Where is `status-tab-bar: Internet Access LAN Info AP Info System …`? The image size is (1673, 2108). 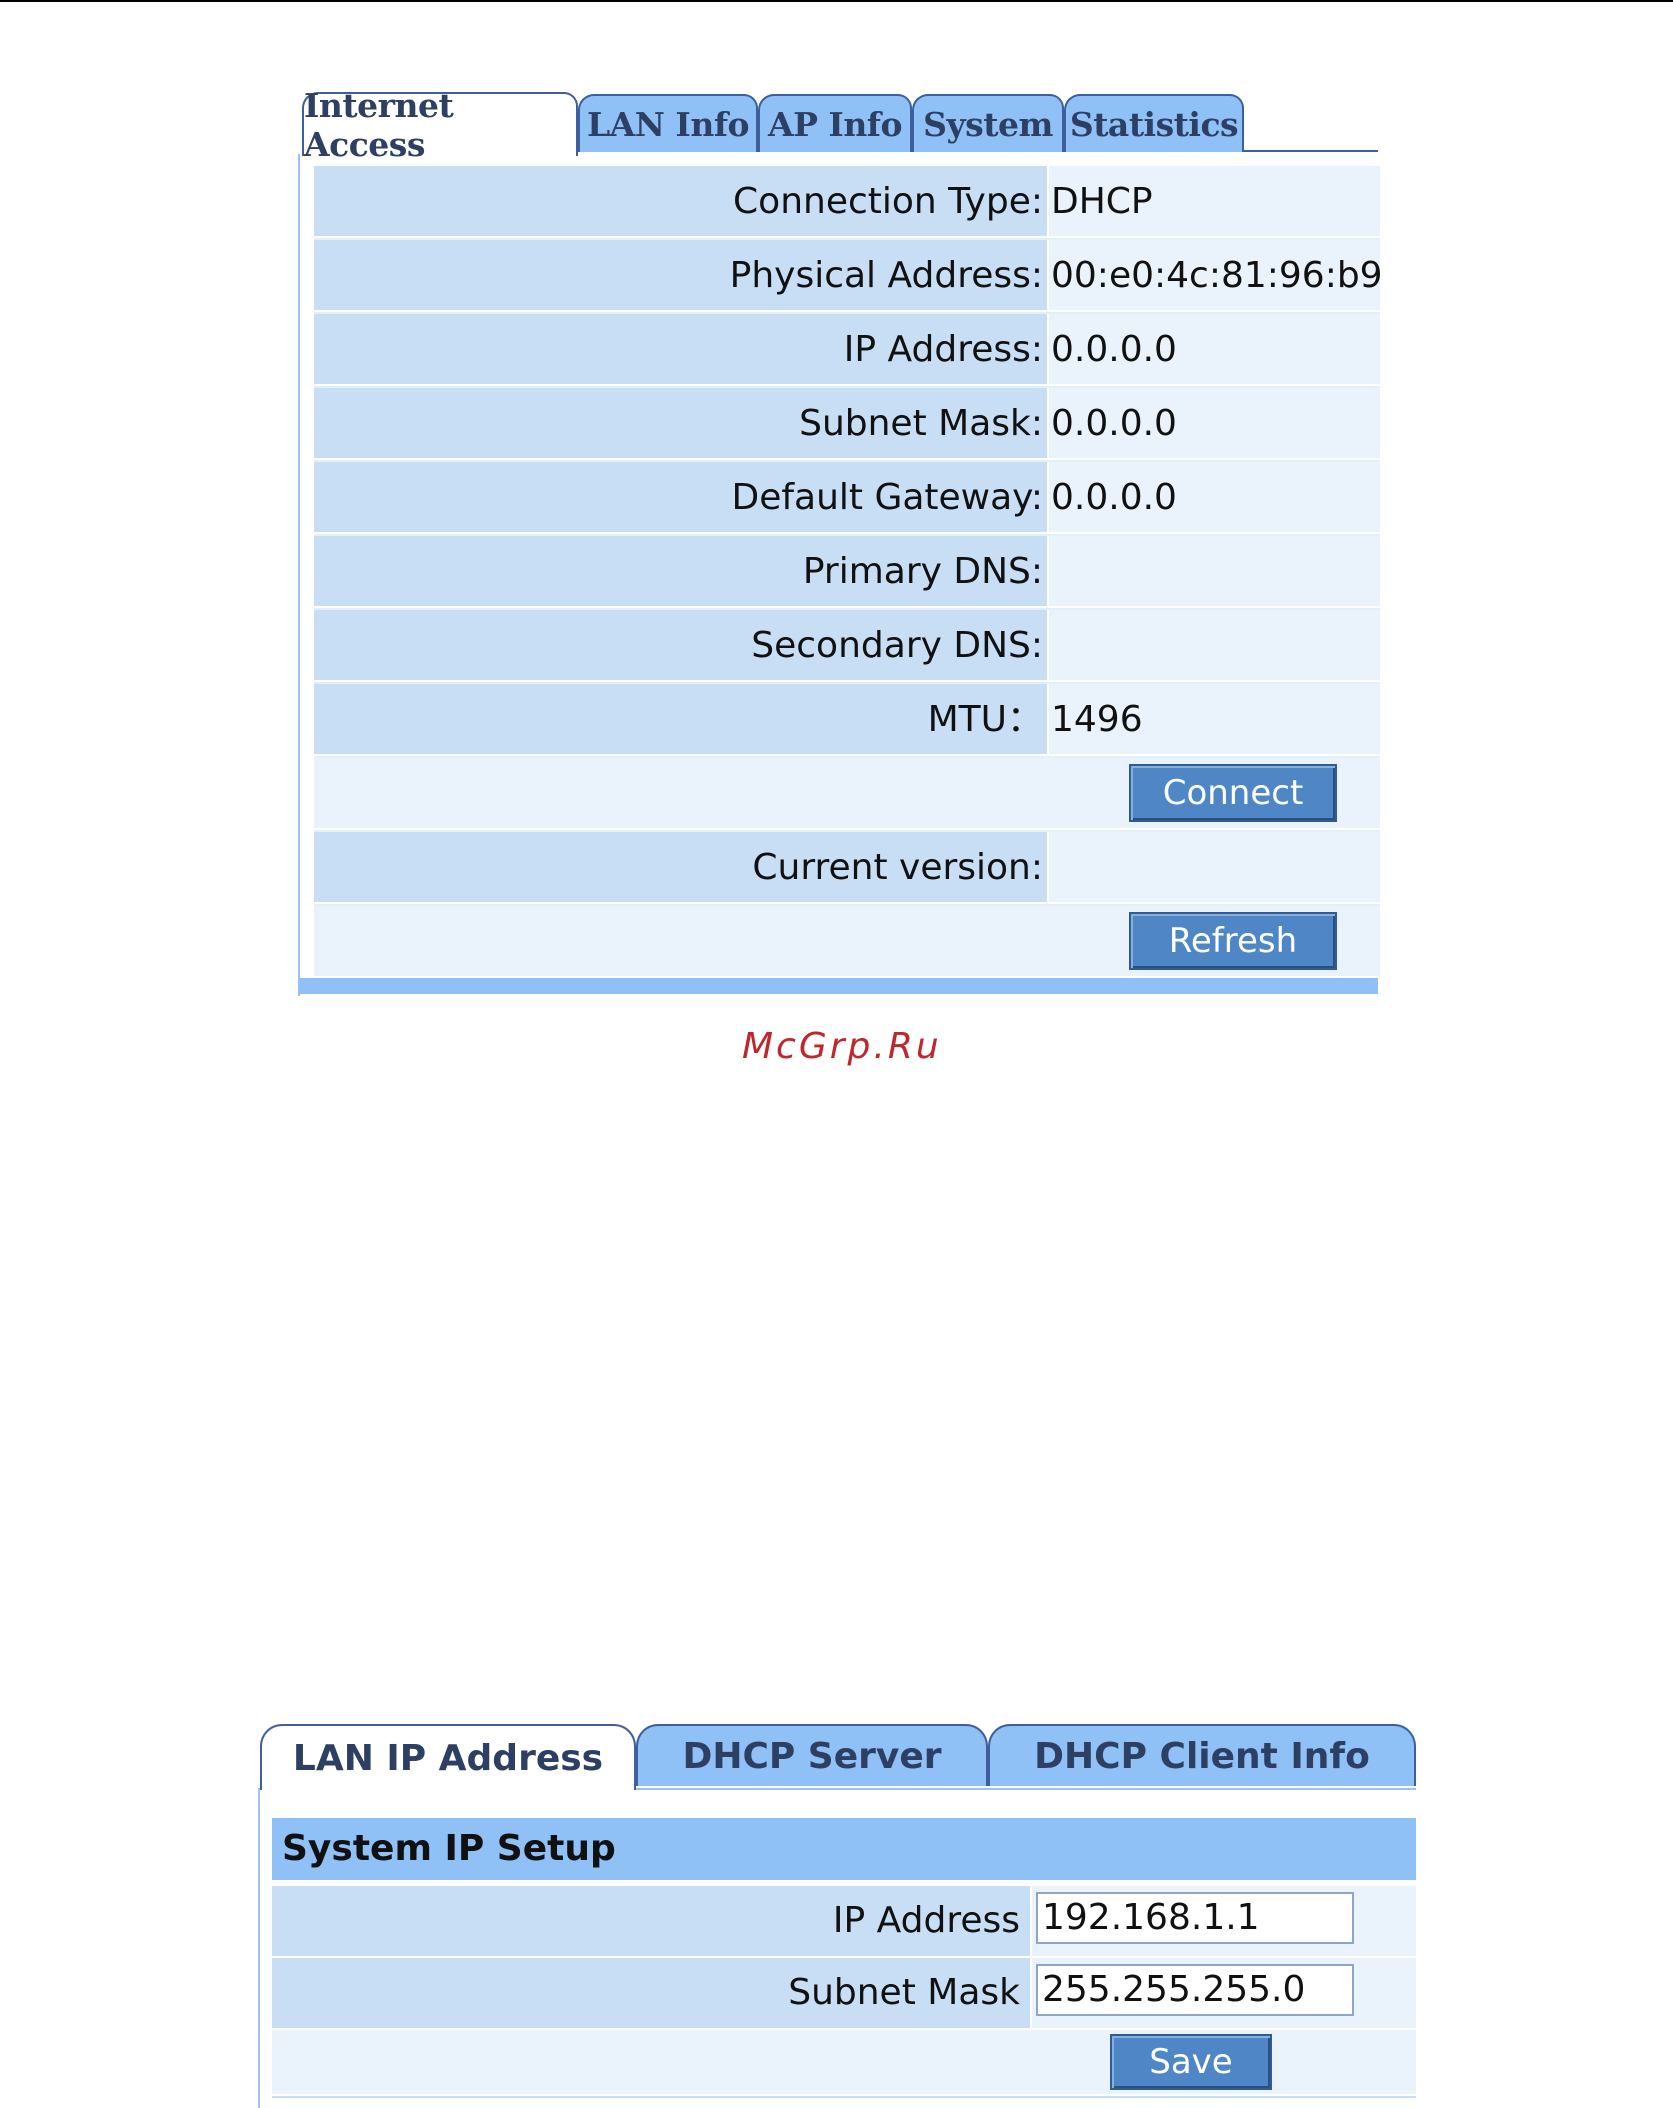 status-tab-bar: Internet Access LAN Info AP Info System … is located at coordinates (838, 125).